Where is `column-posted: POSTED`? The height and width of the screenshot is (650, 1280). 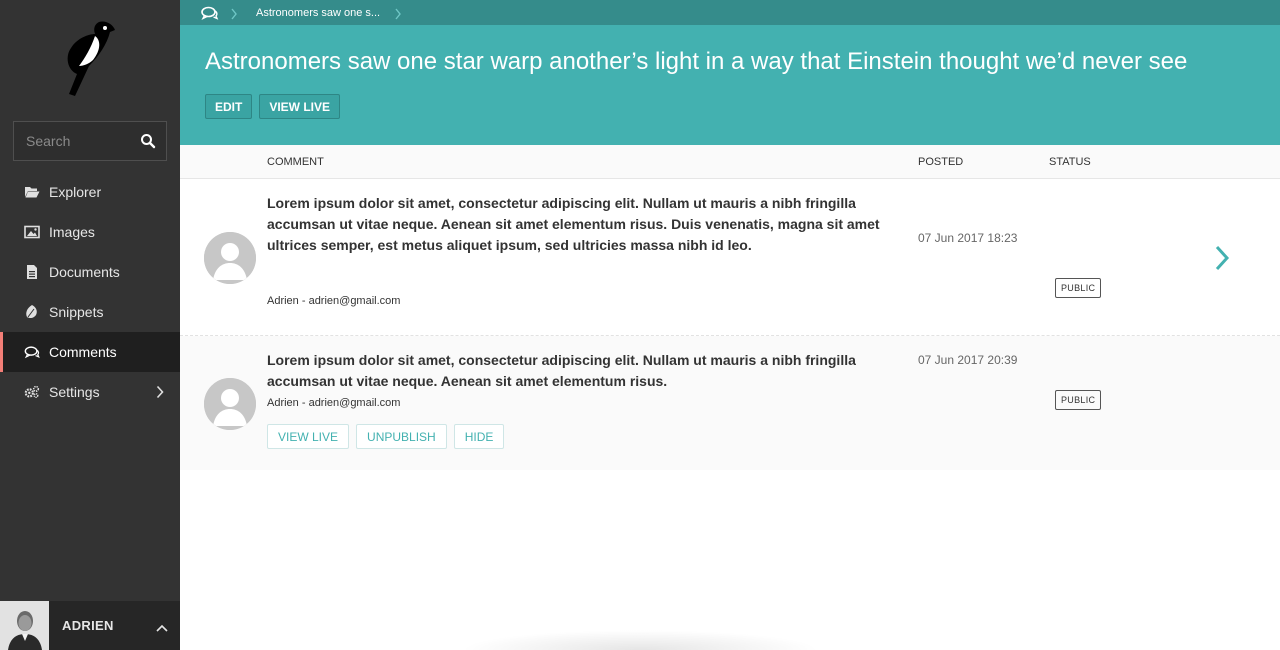
column-posted: POSTED is located at coordinates (940, 162).